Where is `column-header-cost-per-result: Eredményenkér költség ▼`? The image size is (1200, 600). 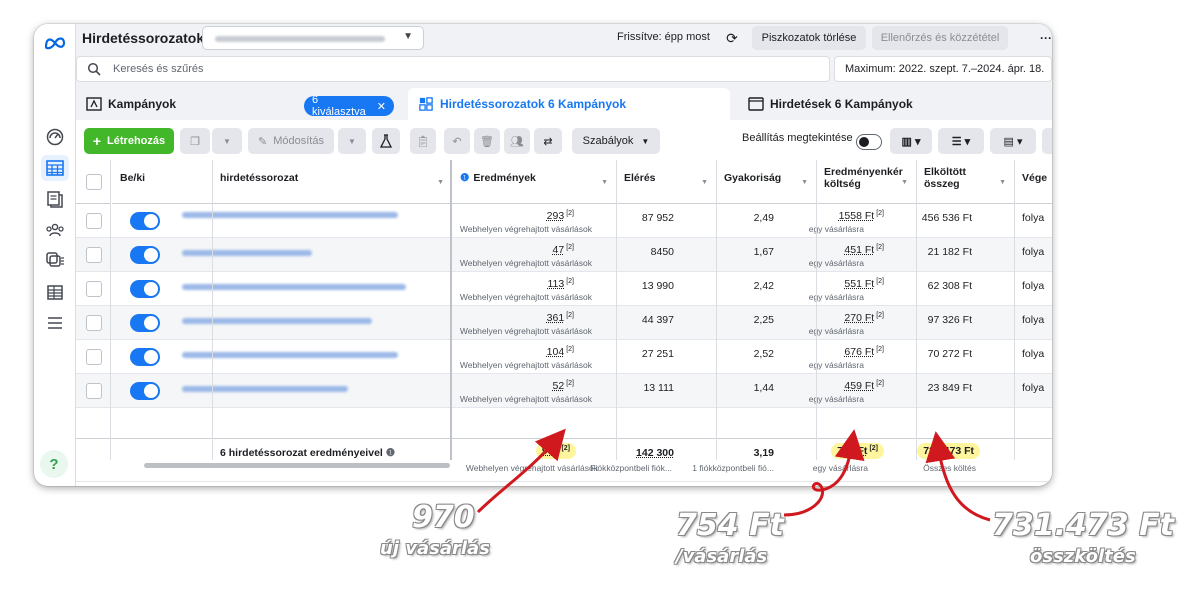
column-header-cost-per-result: Eredményenkér költség ▼ is located at coordinates (866, 182).